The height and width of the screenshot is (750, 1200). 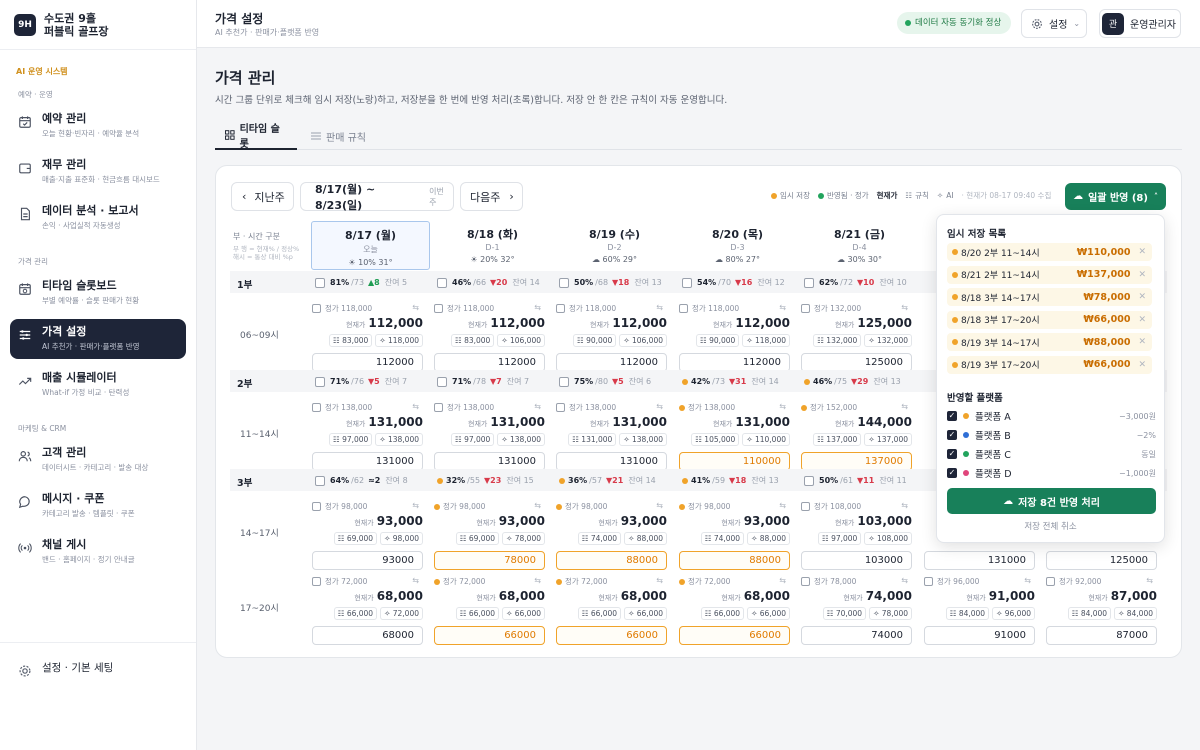 What do you see at coordinates (338, 136) in the screenshot?
I see `tab-sales-rules: 판매 규칙` at bounding box center [338, 136].